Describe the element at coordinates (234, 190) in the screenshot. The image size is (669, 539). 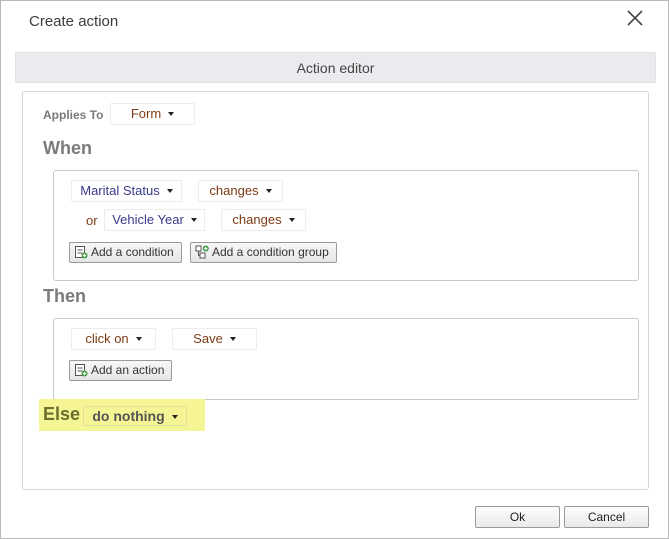
I see `condition-operator-1: changes` at that location.